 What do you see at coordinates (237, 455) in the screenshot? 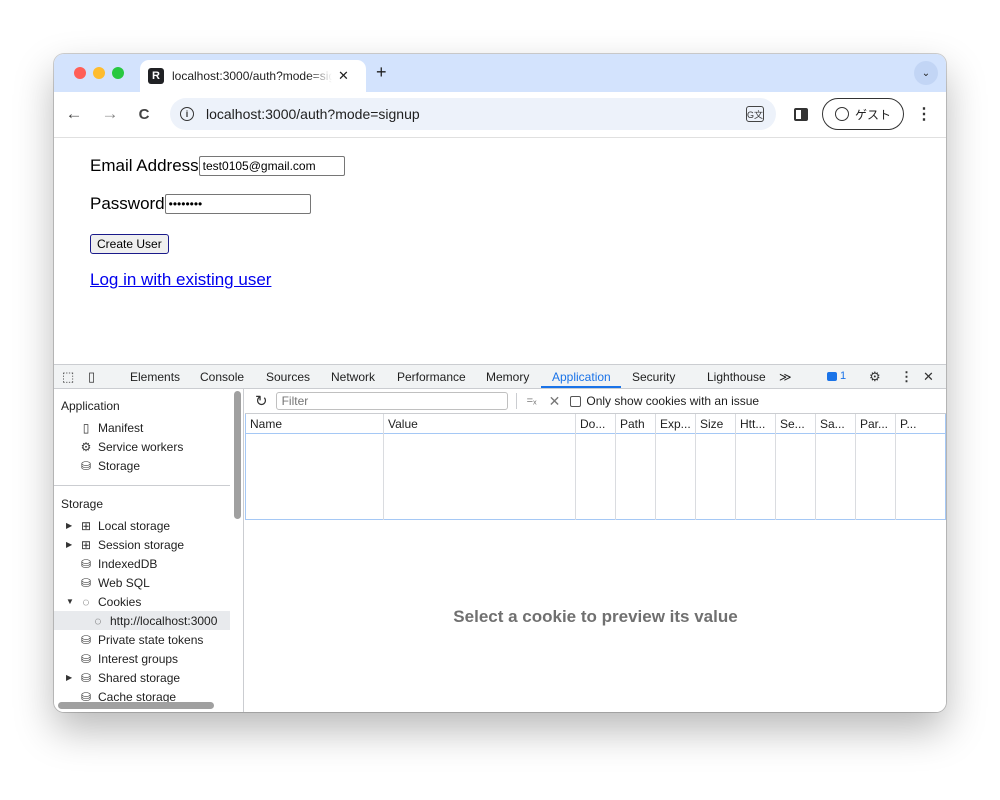
I see `sidebar-vertical-scrollbar` at bounding box center [237, 455].